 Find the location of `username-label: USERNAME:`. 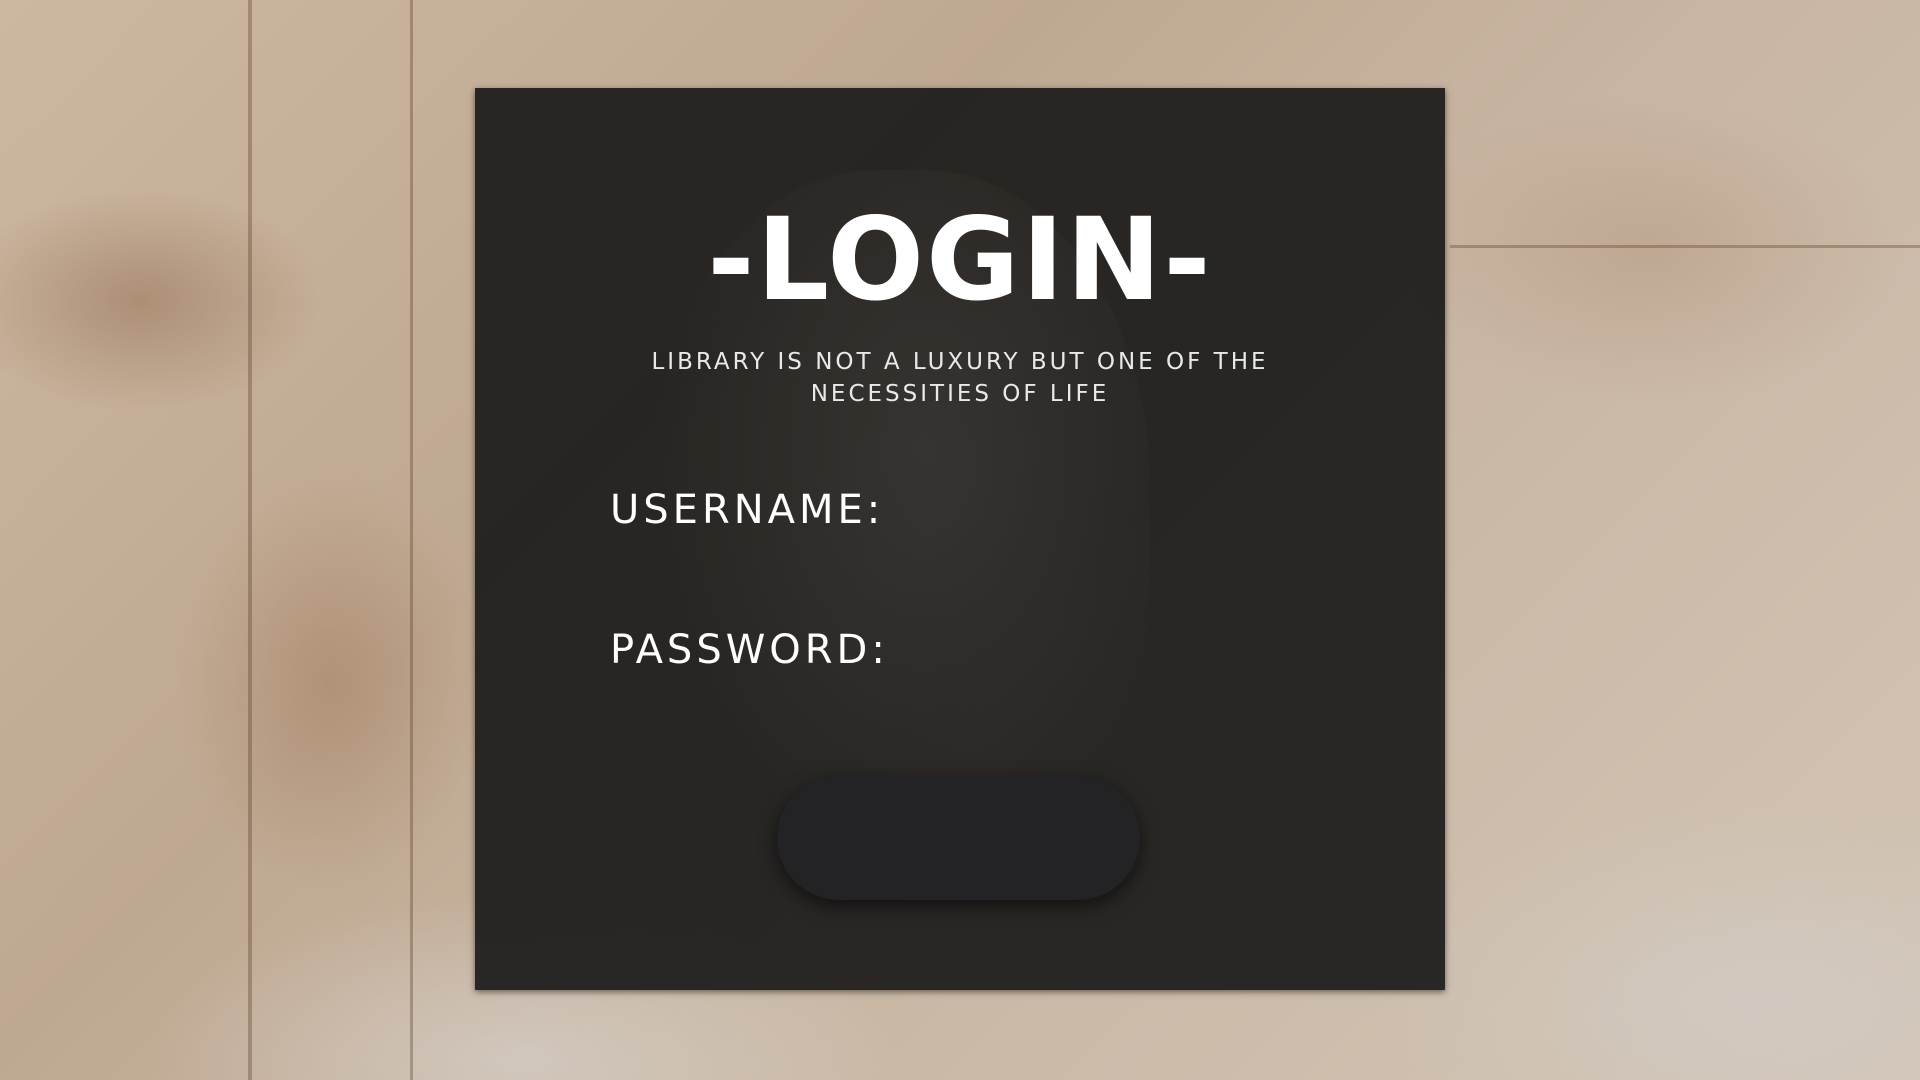

username-label: USERNAME: is located at coordinates (747, 510).